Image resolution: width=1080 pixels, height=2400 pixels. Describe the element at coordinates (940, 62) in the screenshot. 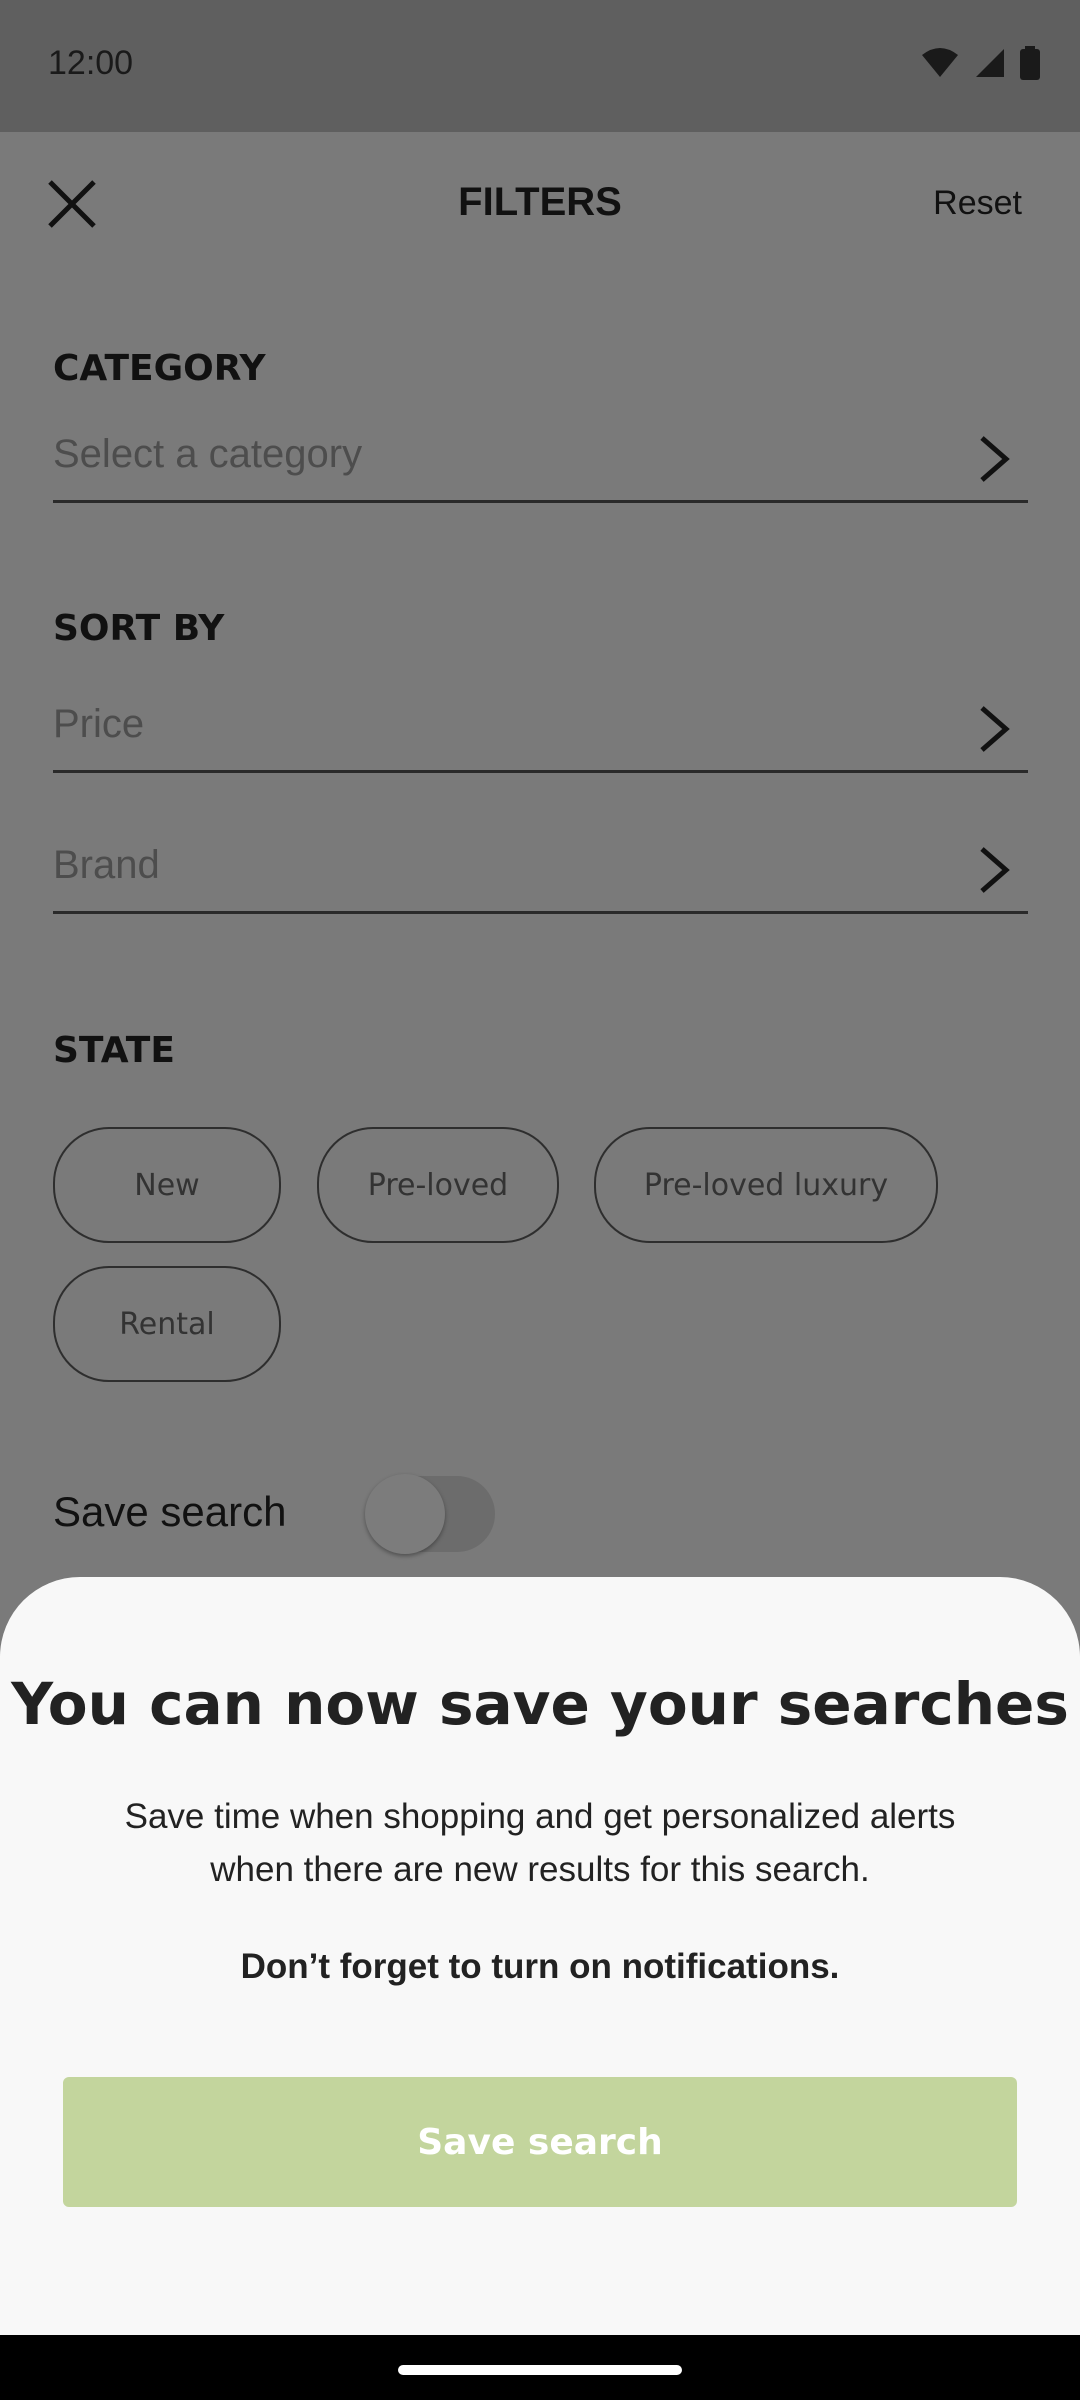

I see `wifi-icon` at that location.